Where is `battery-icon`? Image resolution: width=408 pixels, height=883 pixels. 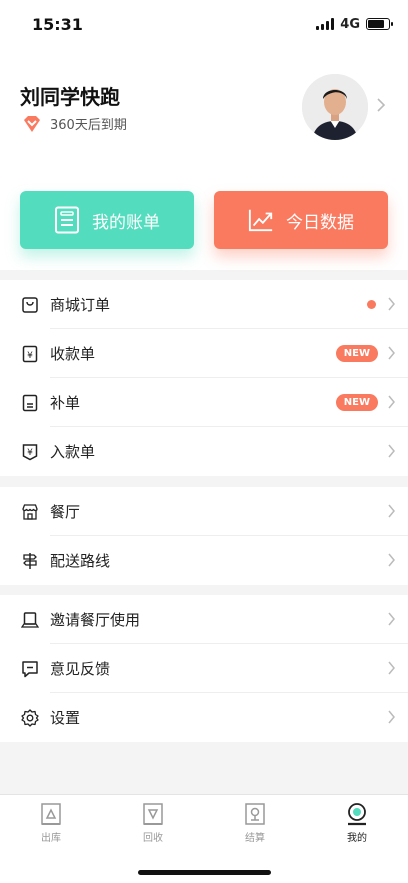
battery-icon is located at coordinates (379, 24).